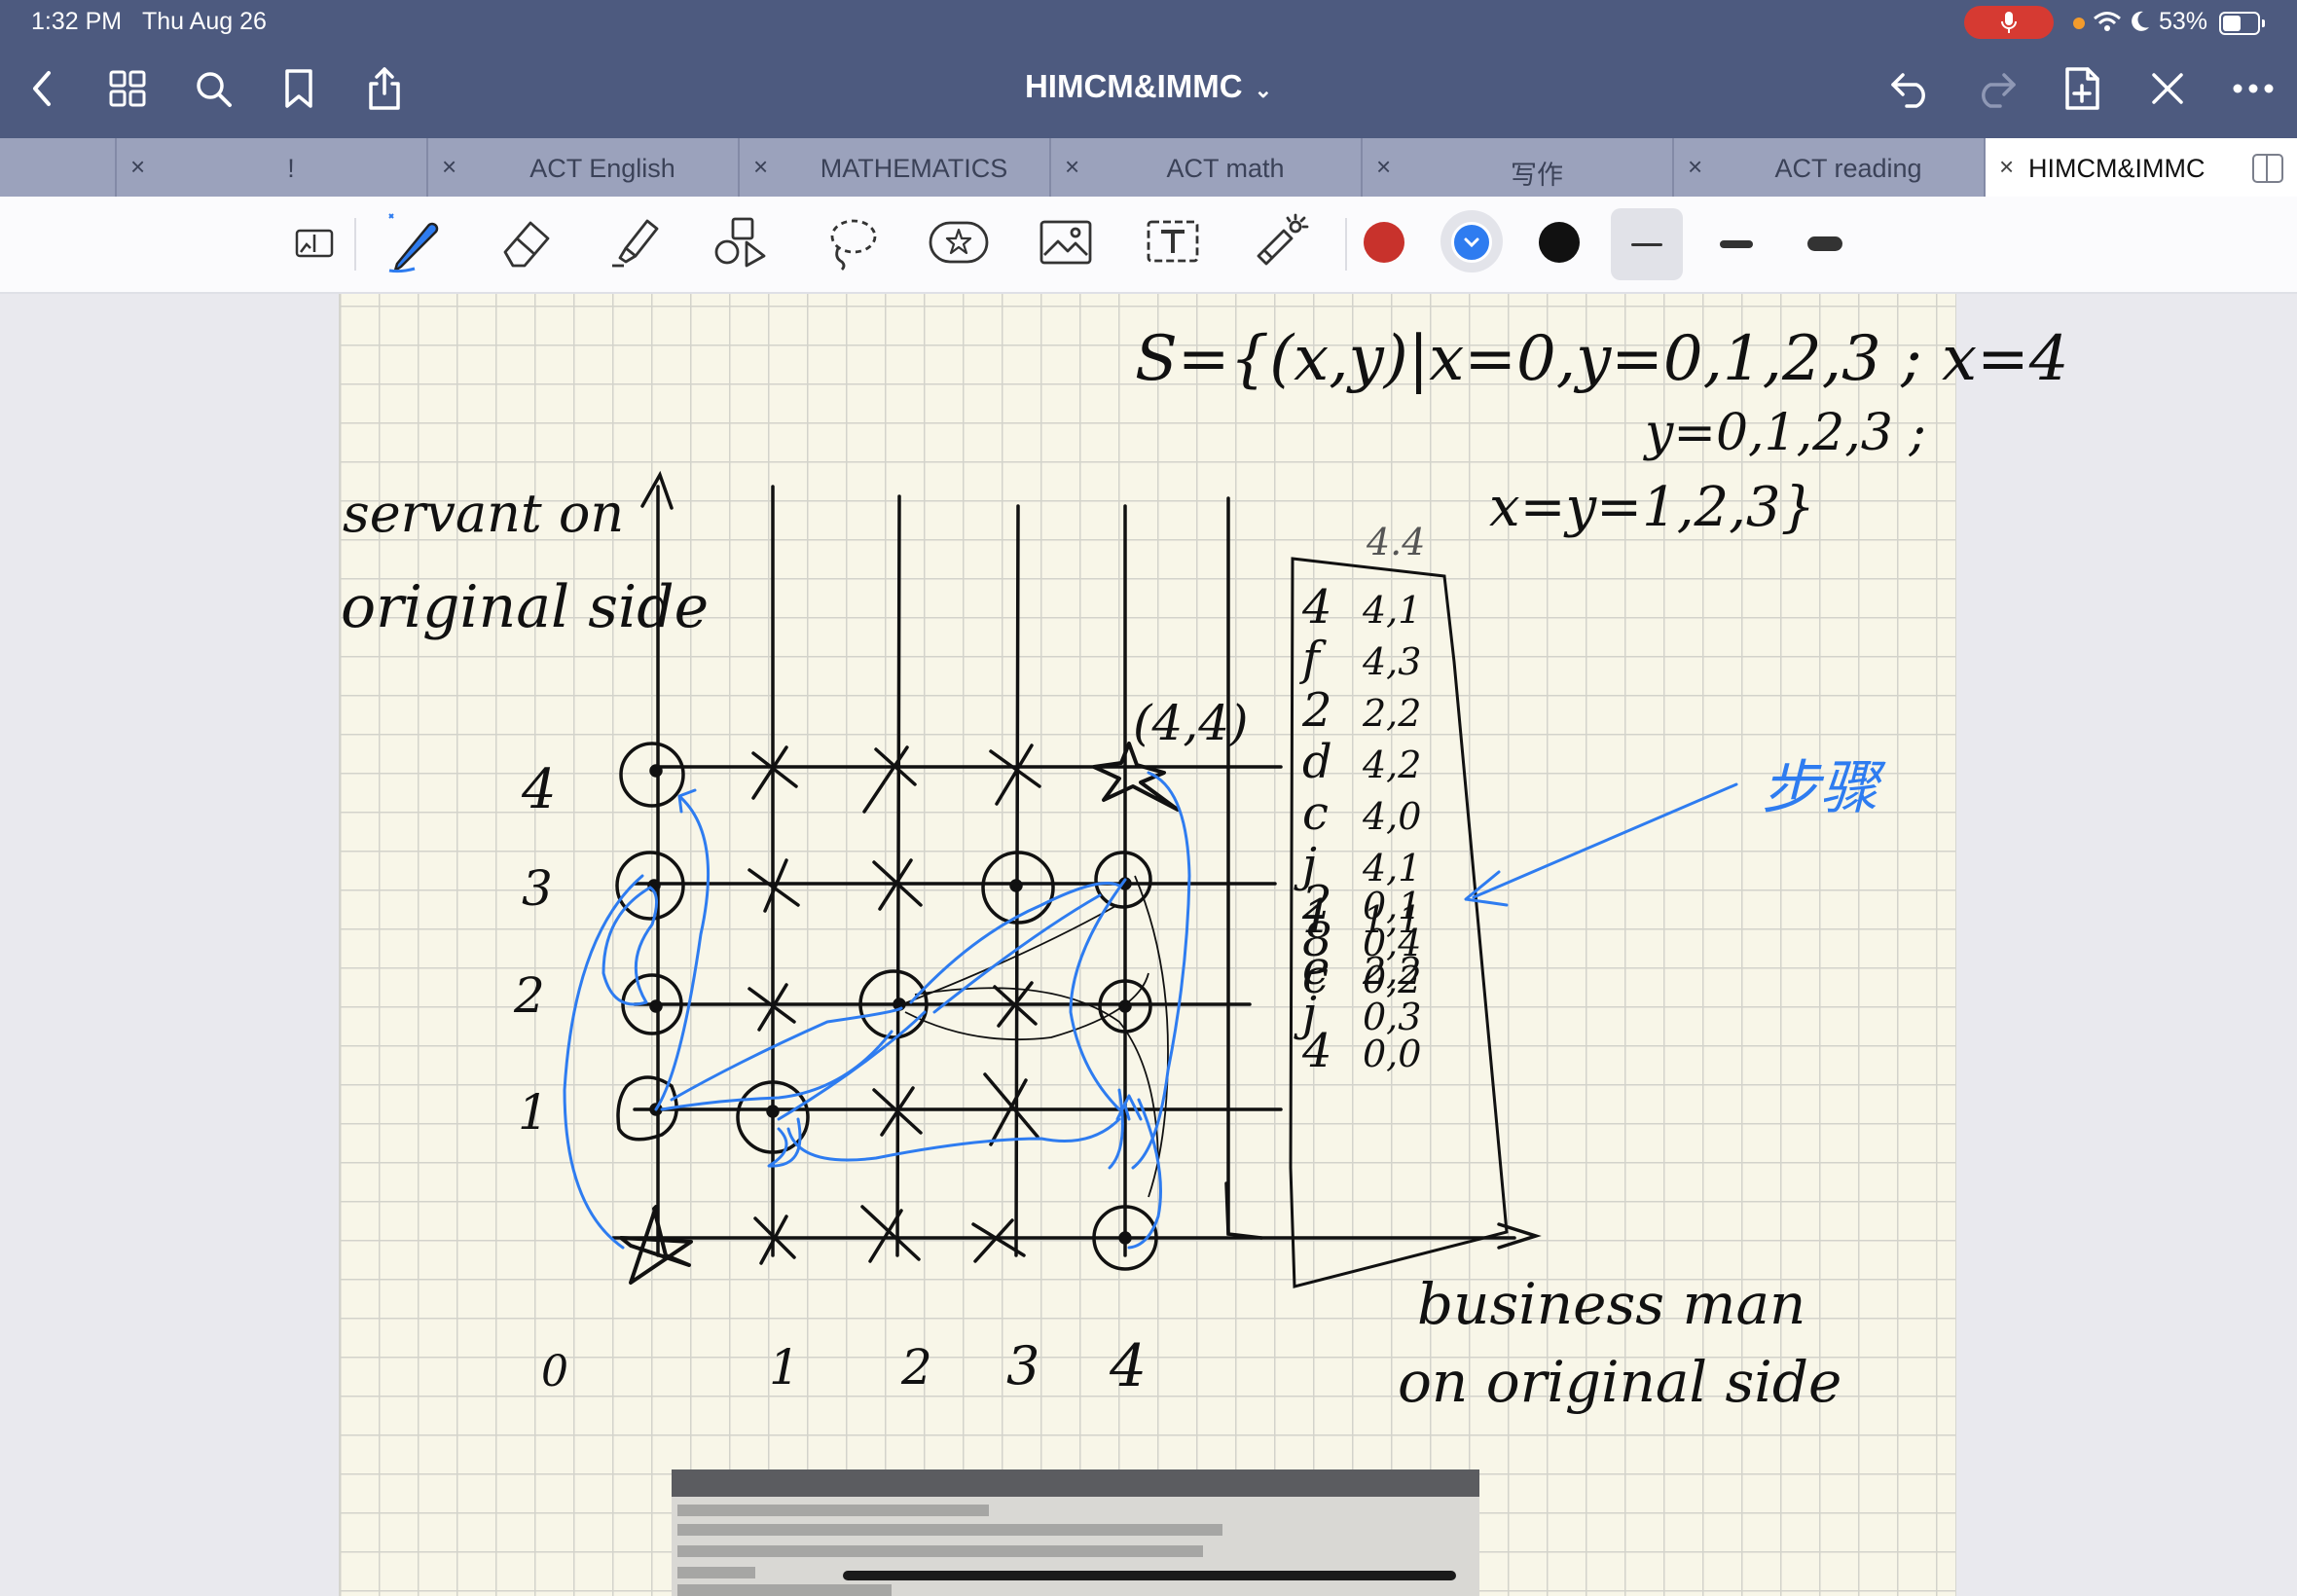  What do you see at coordinates (784, 1367) in the screenshot?
I see `x-tick: 1` at bounding box center [784, 1367].